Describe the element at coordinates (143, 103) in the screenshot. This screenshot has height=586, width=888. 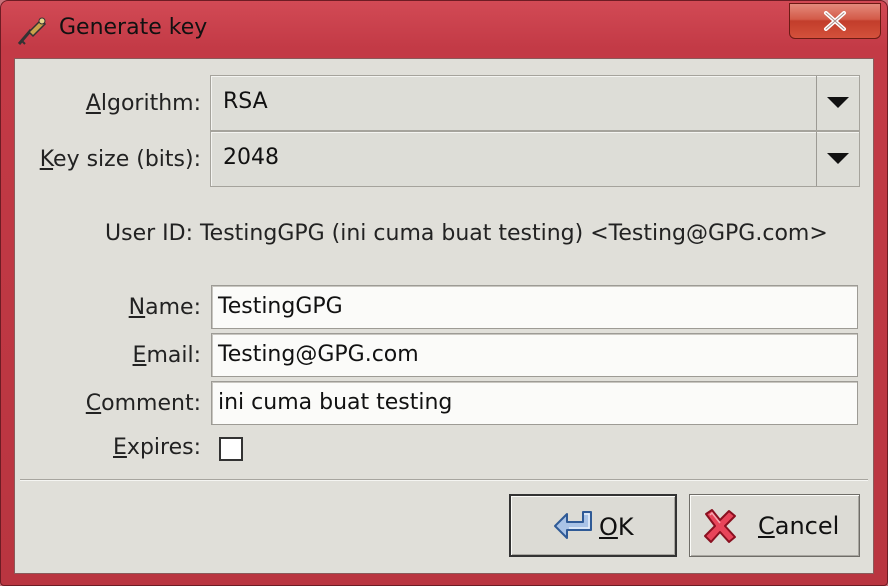
I see `algorithm-label: Algorithm:` at that location.